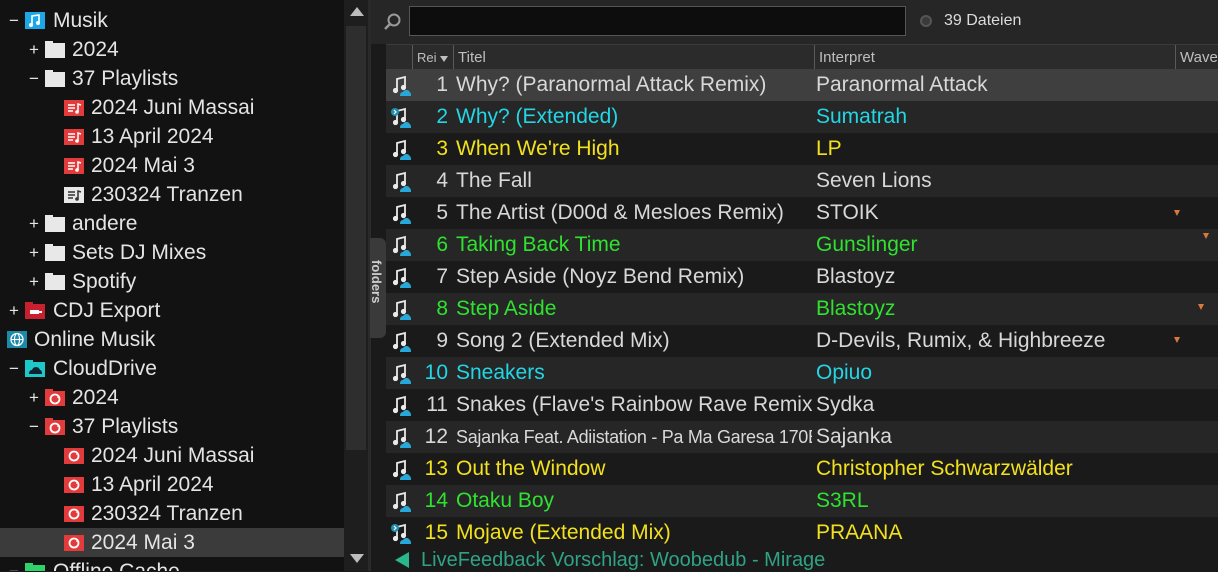 Image resolution: width=1218 pixels, height=572 pixels. Describe the element at coordinates (427, 57) in the screenshot. I see `column-order-label: Rei` at that location.